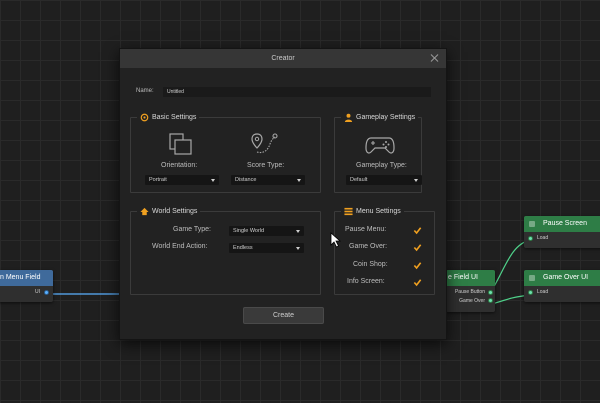  I want to click on port-label: Game Over, so click(472, 301).